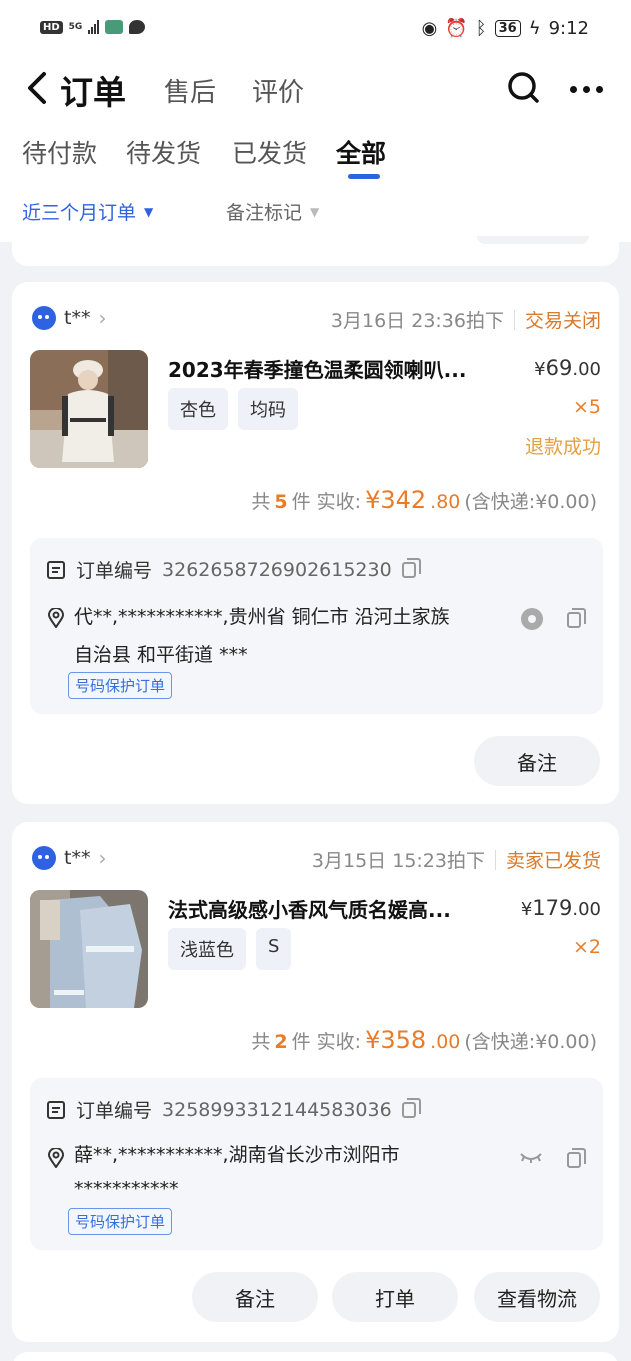  I want to click on location-pin-icon, so click(56, 1158).